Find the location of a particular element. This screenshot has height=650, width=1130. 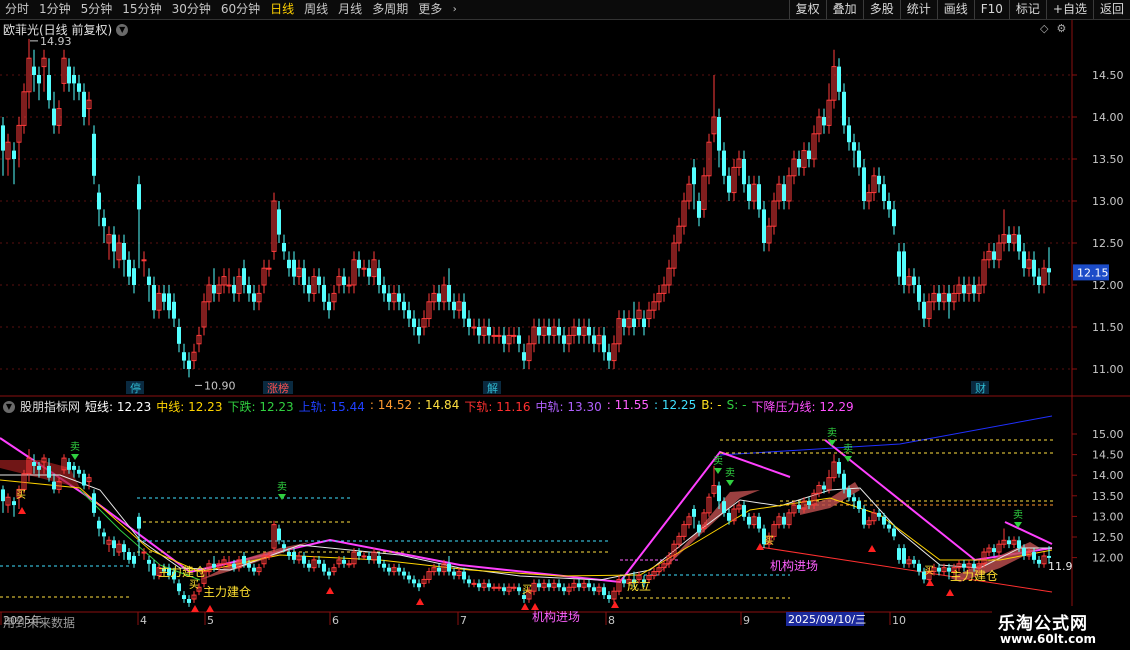

xaxis-label: 4 is located at coordinates (143, 620).